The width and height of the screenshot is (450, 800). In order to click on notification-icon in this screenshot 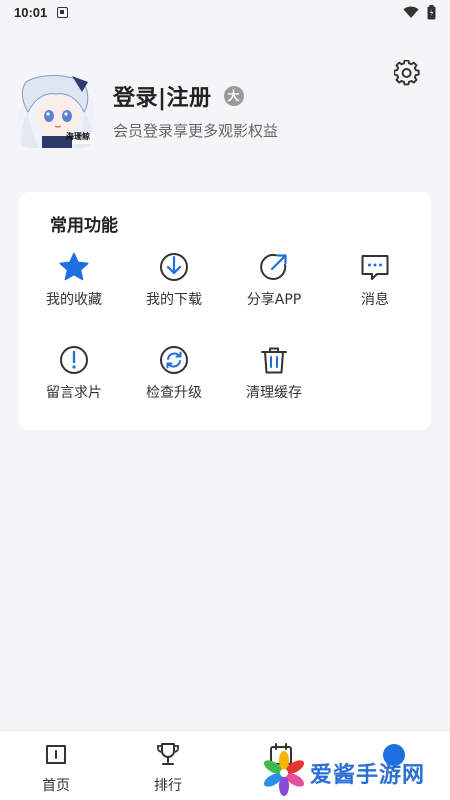, I will do `click(63, 12)`.